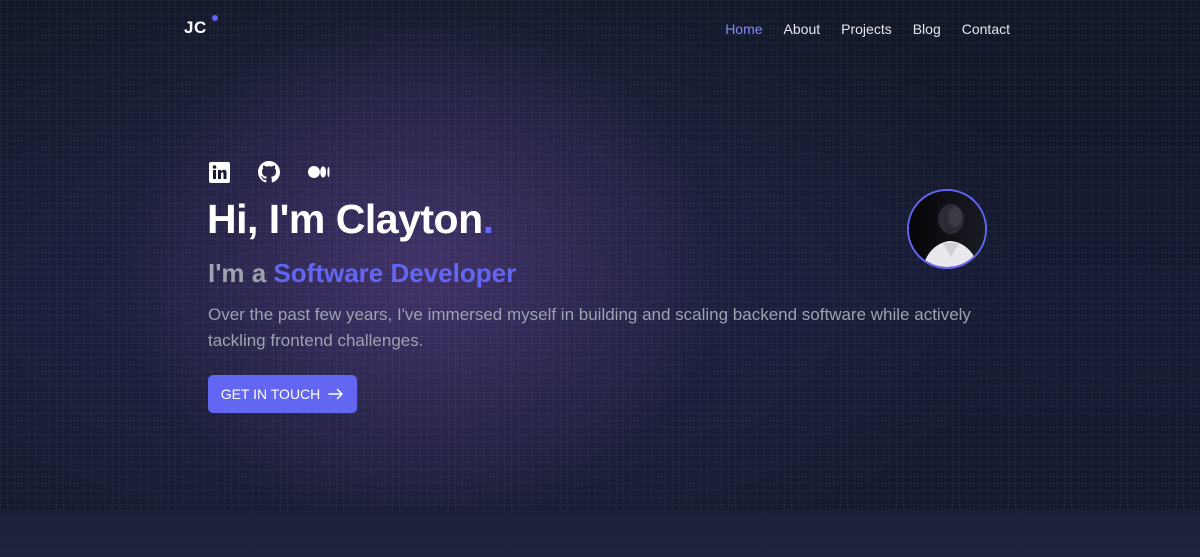  What do you see at coordinates (215, 18) in the screenshot?
I see `logo-dot` at bounding box center [215, 18].